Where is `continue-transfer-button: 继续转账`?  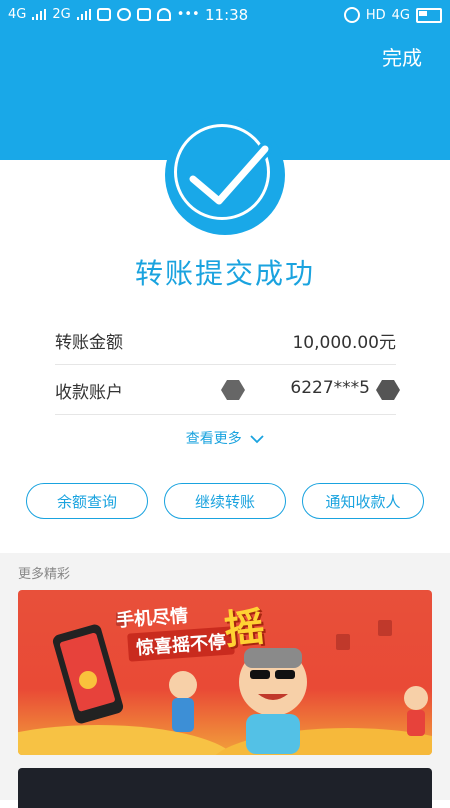
continue-transfer-button: 继续转账 is located at coordinates (225, 501).